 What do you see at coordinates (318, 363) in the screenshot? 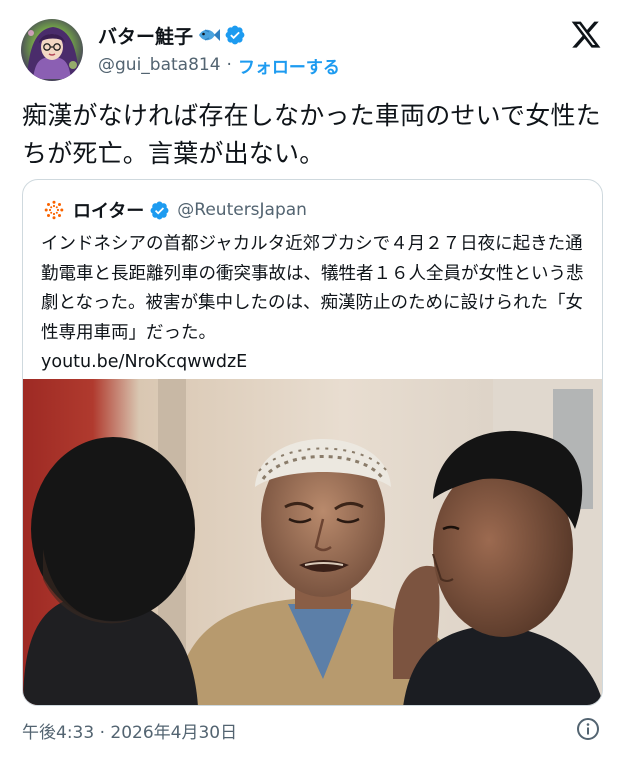
I see `quote-link: youtu.be/NroKcqwwdzE` at bounding box center [318, 363].